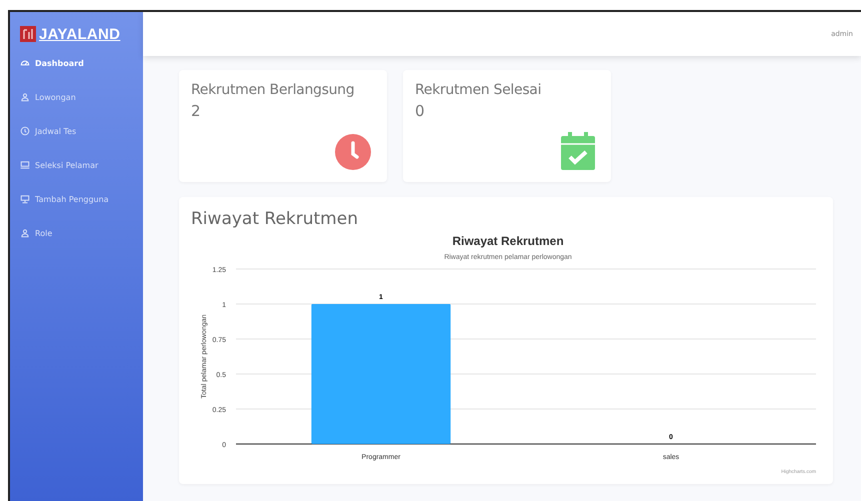 This screenshot has width=861, height=501. What do you see at coordinates (196, 111) in the screenshot?
I see `stat-value: 2` at bounding box center [196, 111].